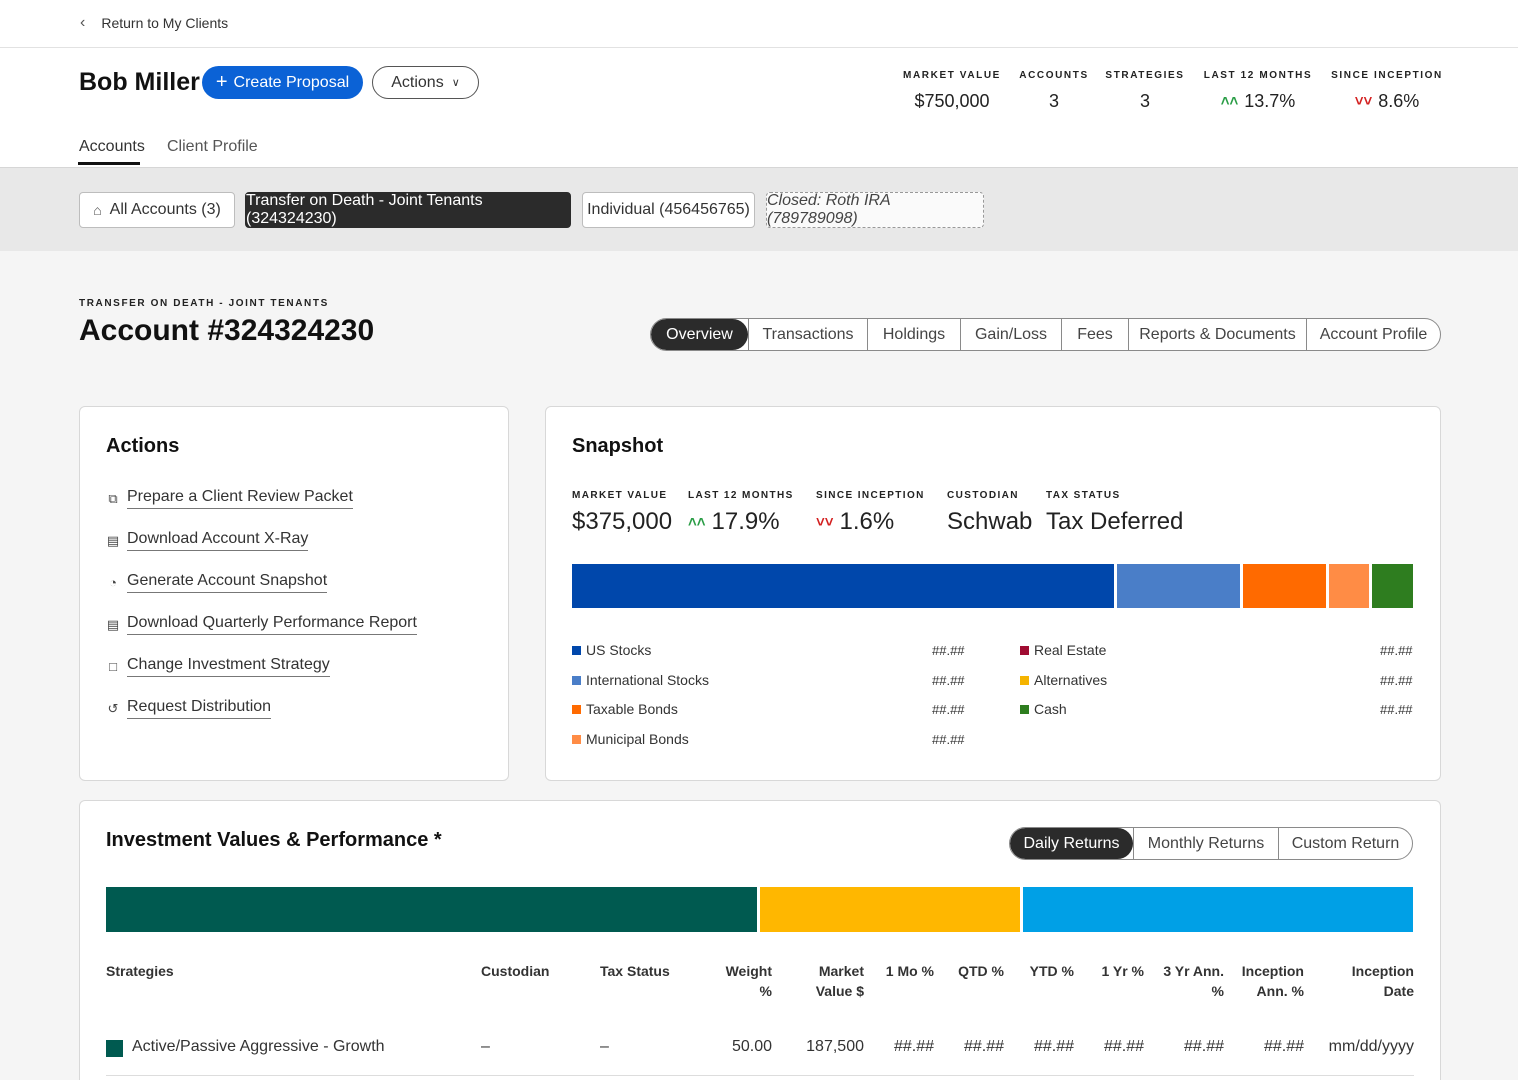 This screenshot has height=1080, width=1518. I want to click on chip-label: Individual (456456765), so click(668, 209).